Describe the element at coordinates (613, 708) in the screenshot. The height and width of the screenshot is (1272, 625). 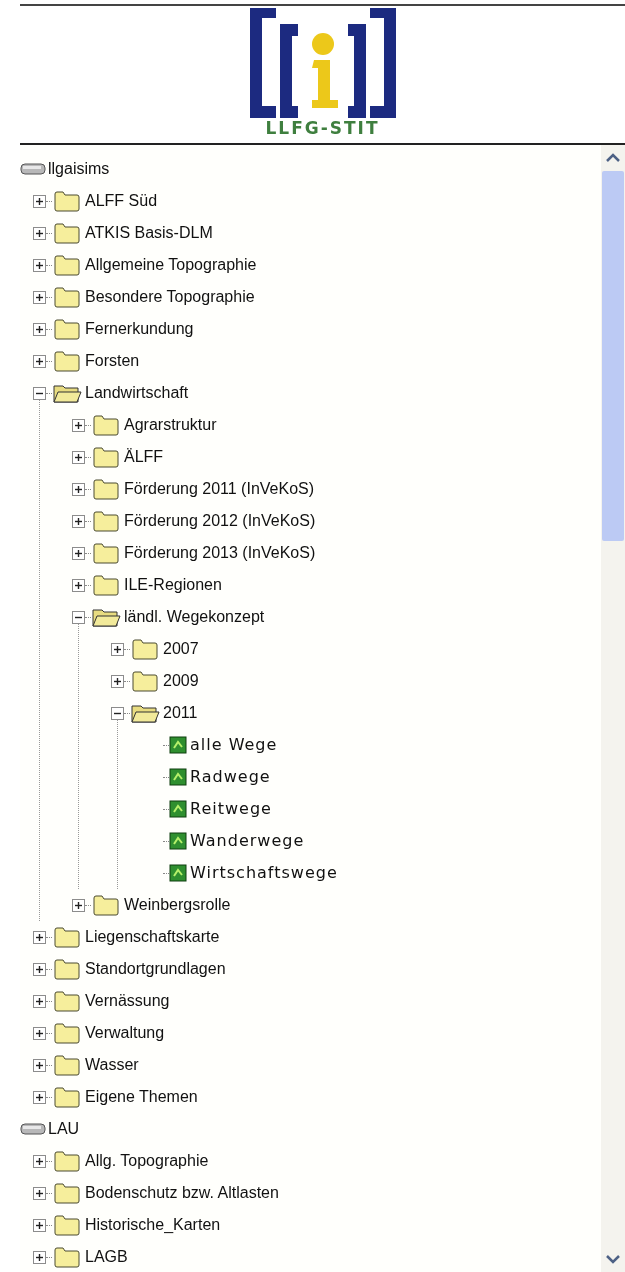
I see `vertical-scrollbar` at that location.